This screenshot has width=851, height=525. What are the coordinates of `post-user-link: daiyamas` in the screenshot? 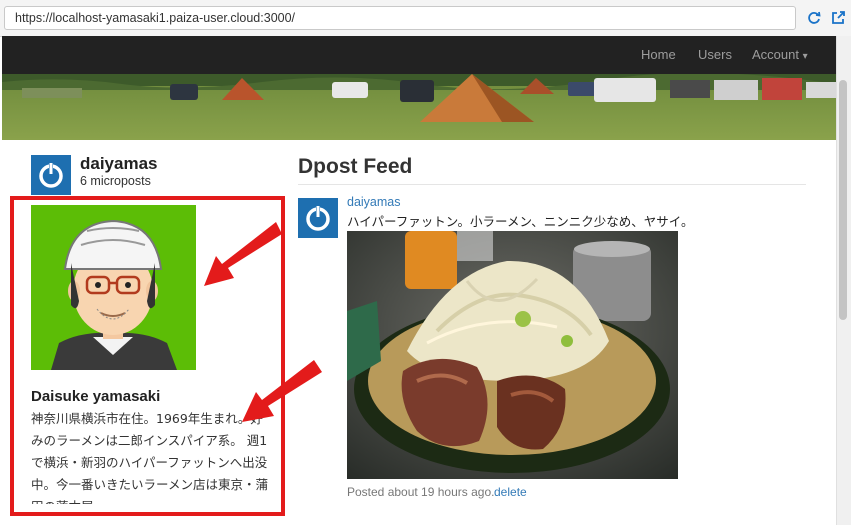 It's located at (374, 202).